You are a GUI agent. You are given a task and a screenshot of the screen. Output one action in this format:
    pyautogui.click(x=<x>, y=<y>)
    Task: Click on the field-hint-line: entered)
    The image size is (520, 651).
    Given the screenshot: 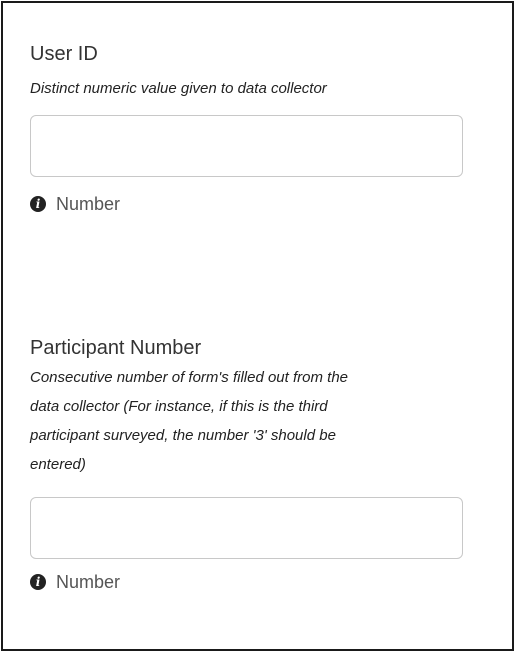 What is the action you would take?
    pyautogui.click(x=58, y=464)
    